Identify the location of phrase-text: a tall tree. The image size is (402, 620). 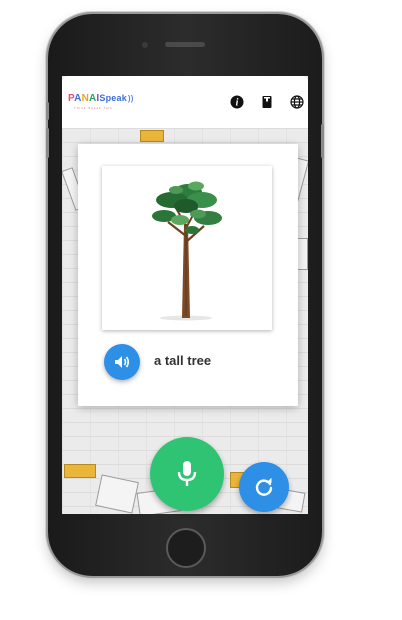
(183, 360).